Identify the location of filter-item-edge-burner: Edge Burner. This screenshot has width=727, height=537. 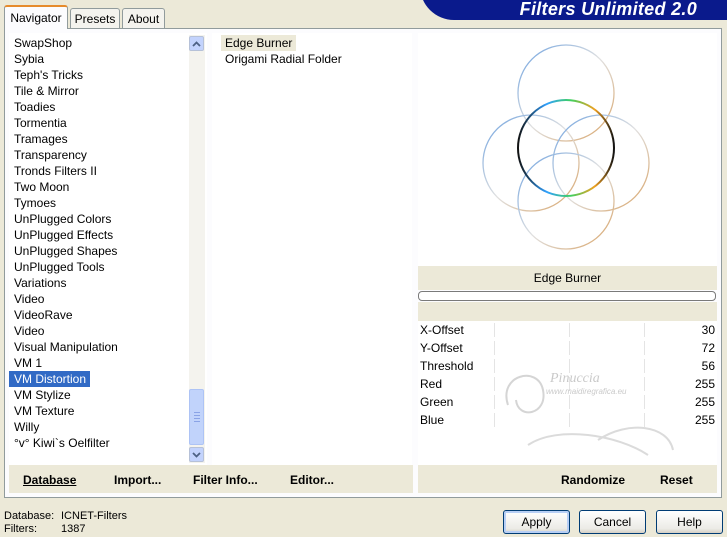
(259, 43).